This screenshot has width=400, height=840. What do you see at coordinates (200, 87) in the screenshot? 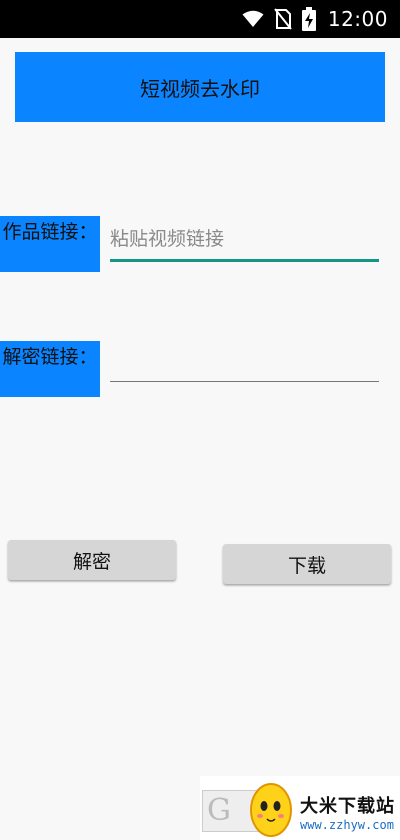
I see `page-title: 短视频去水印` at bounding box center [200, 87].